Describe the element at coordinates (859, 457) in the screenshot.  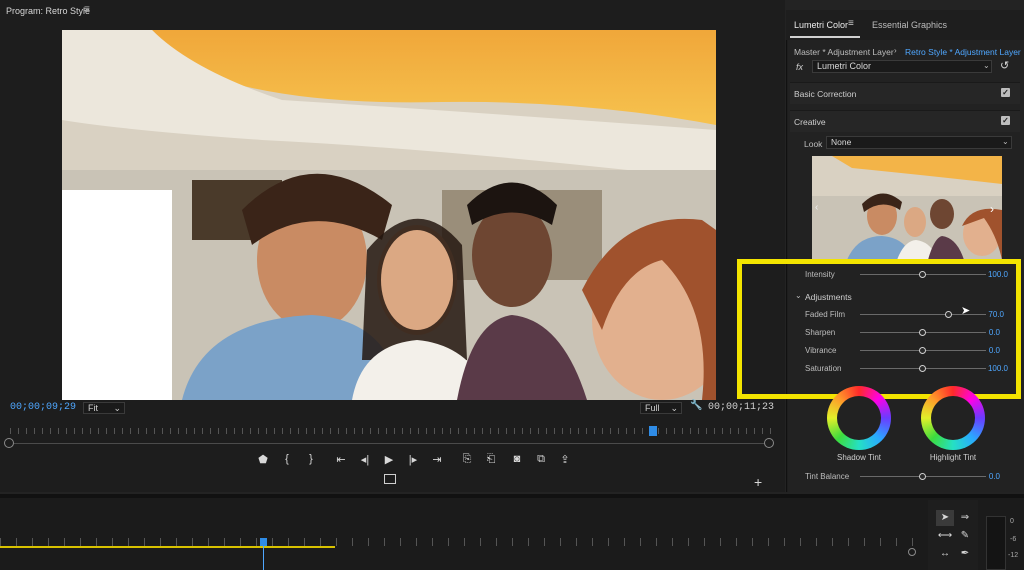
I see `shadow-tint-label: Shadow Tint` at that location.